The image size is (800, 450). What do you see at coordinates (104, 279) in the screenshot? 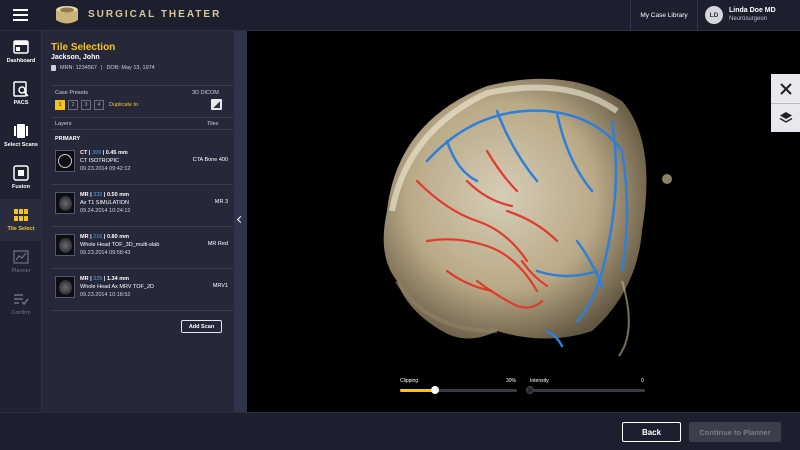
I see `layer-specs: MR | 325 | 1.34 mm` at bounding box center [104, 279].